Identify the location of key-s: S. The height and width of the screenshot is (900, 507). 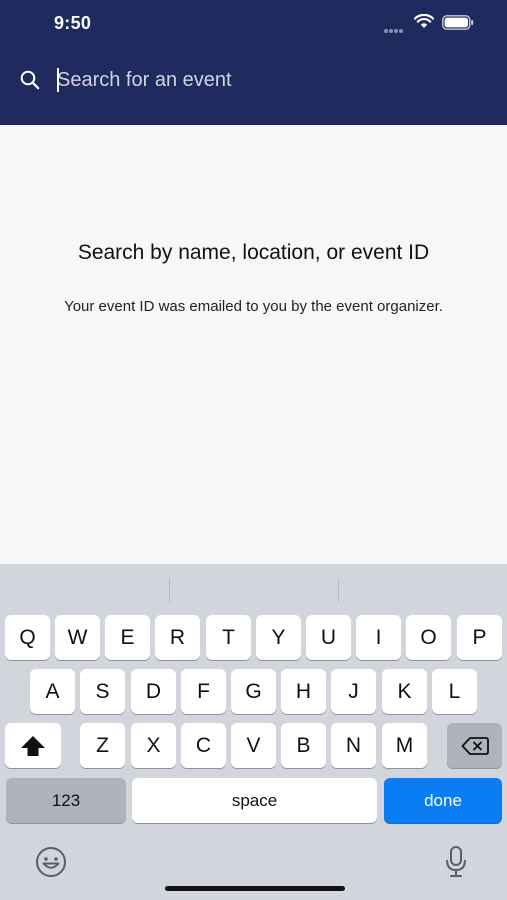
(102, 691).